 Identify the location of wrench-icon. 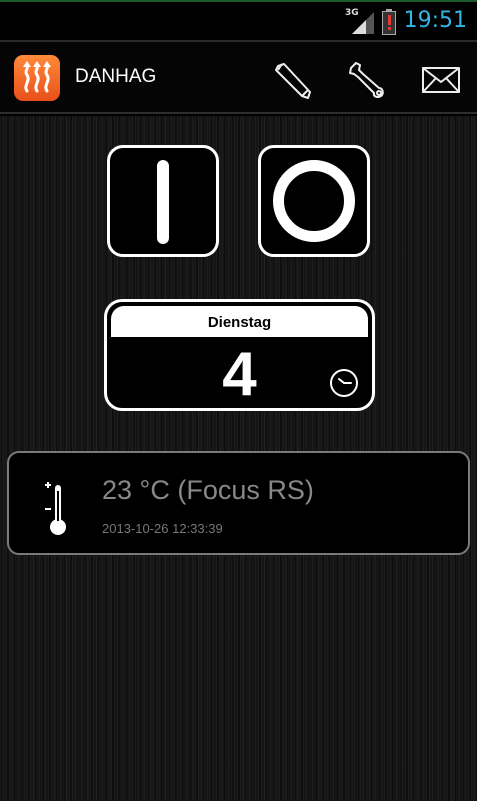
(366, 80).